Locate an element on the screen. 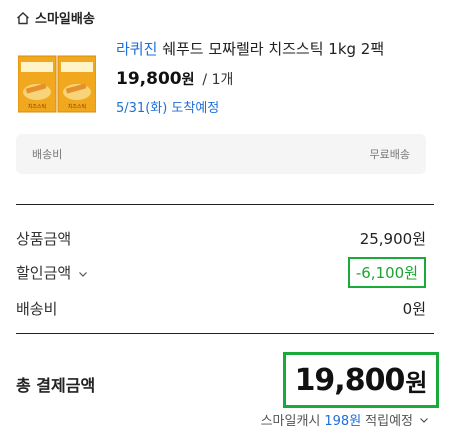 This screenshot has height=434, width=449. total-amount: 19,800 is located at coordinates (350, 380).